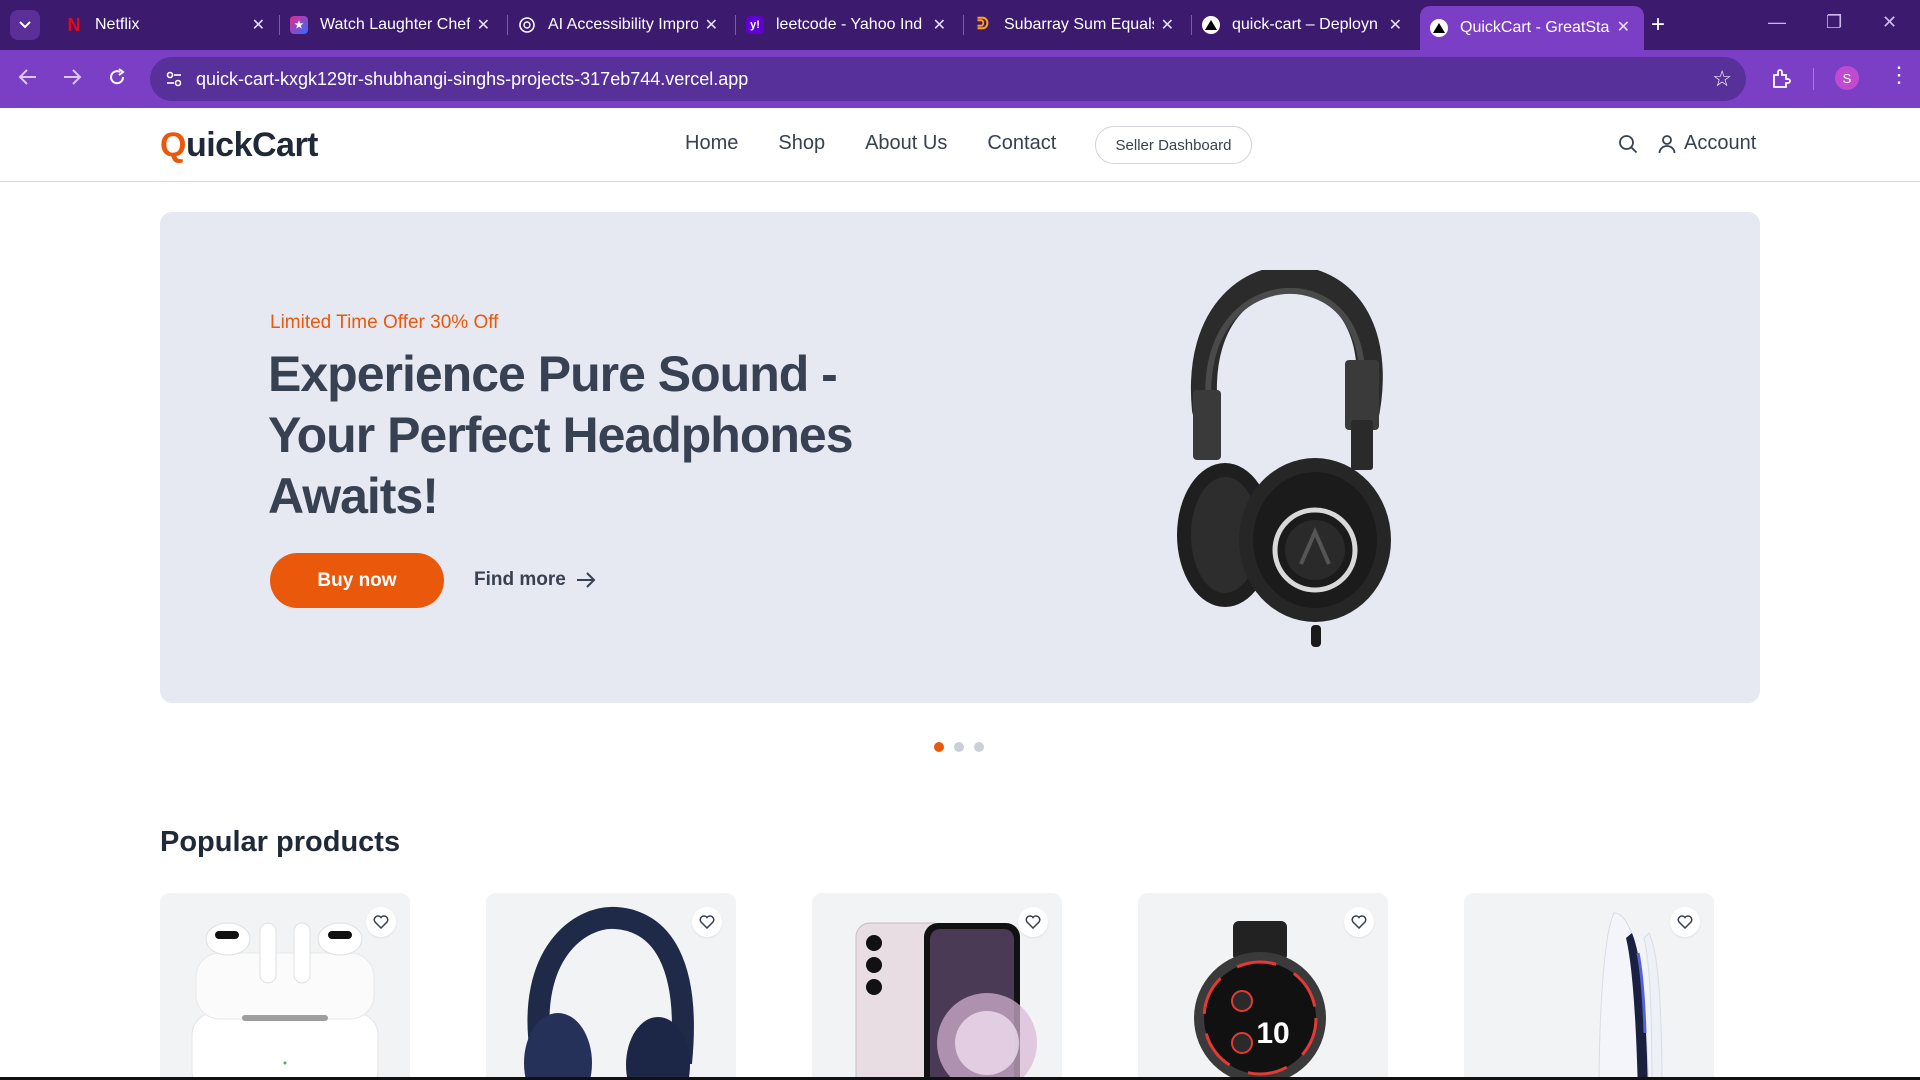 The image size is (1920, 1080). Describe the element at coordinates (1777, 22) in the screenshot. I see `minimize-icon: —` at that location.